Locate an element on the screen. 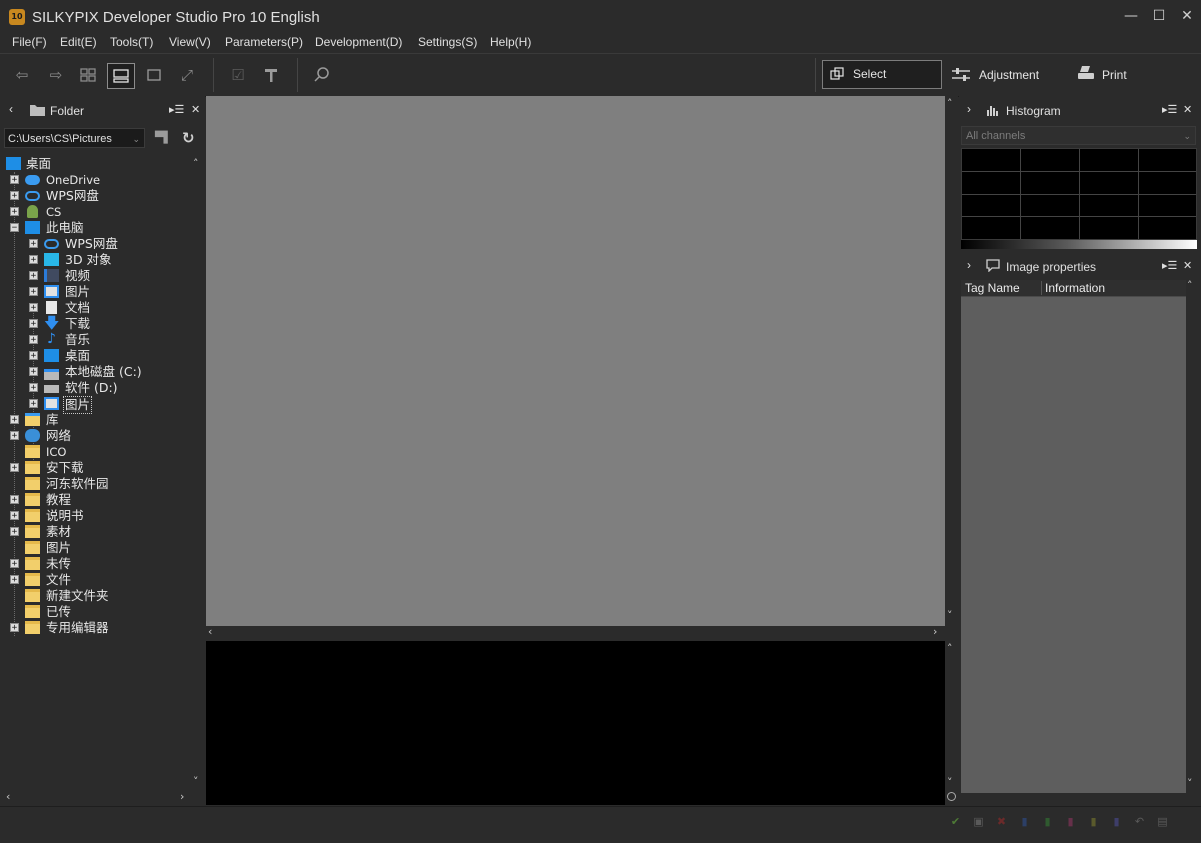  properties-scrollbar: ˄ ˅ is located at coordinates (1192, 536).